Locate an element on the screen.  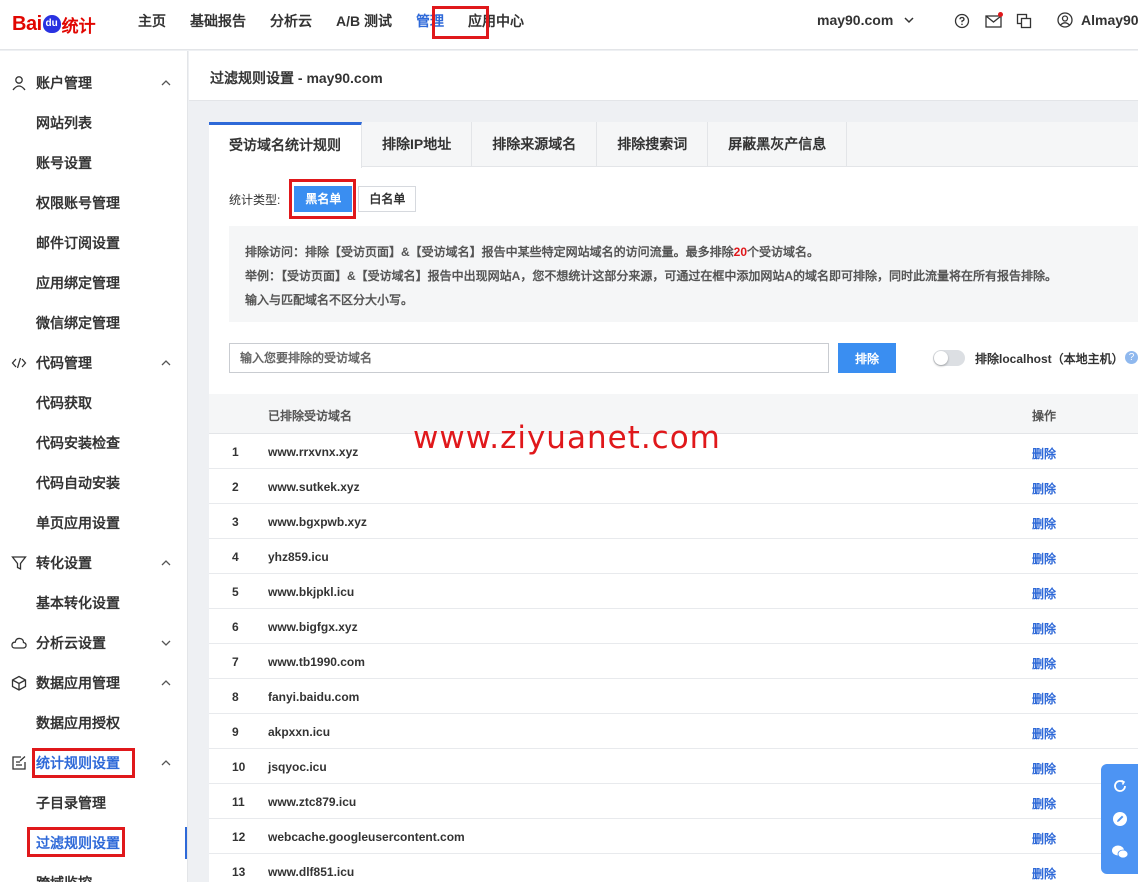
add-domain-row: 排除 排除localhost（本地主机） ? is located at coordinates (683, 358).